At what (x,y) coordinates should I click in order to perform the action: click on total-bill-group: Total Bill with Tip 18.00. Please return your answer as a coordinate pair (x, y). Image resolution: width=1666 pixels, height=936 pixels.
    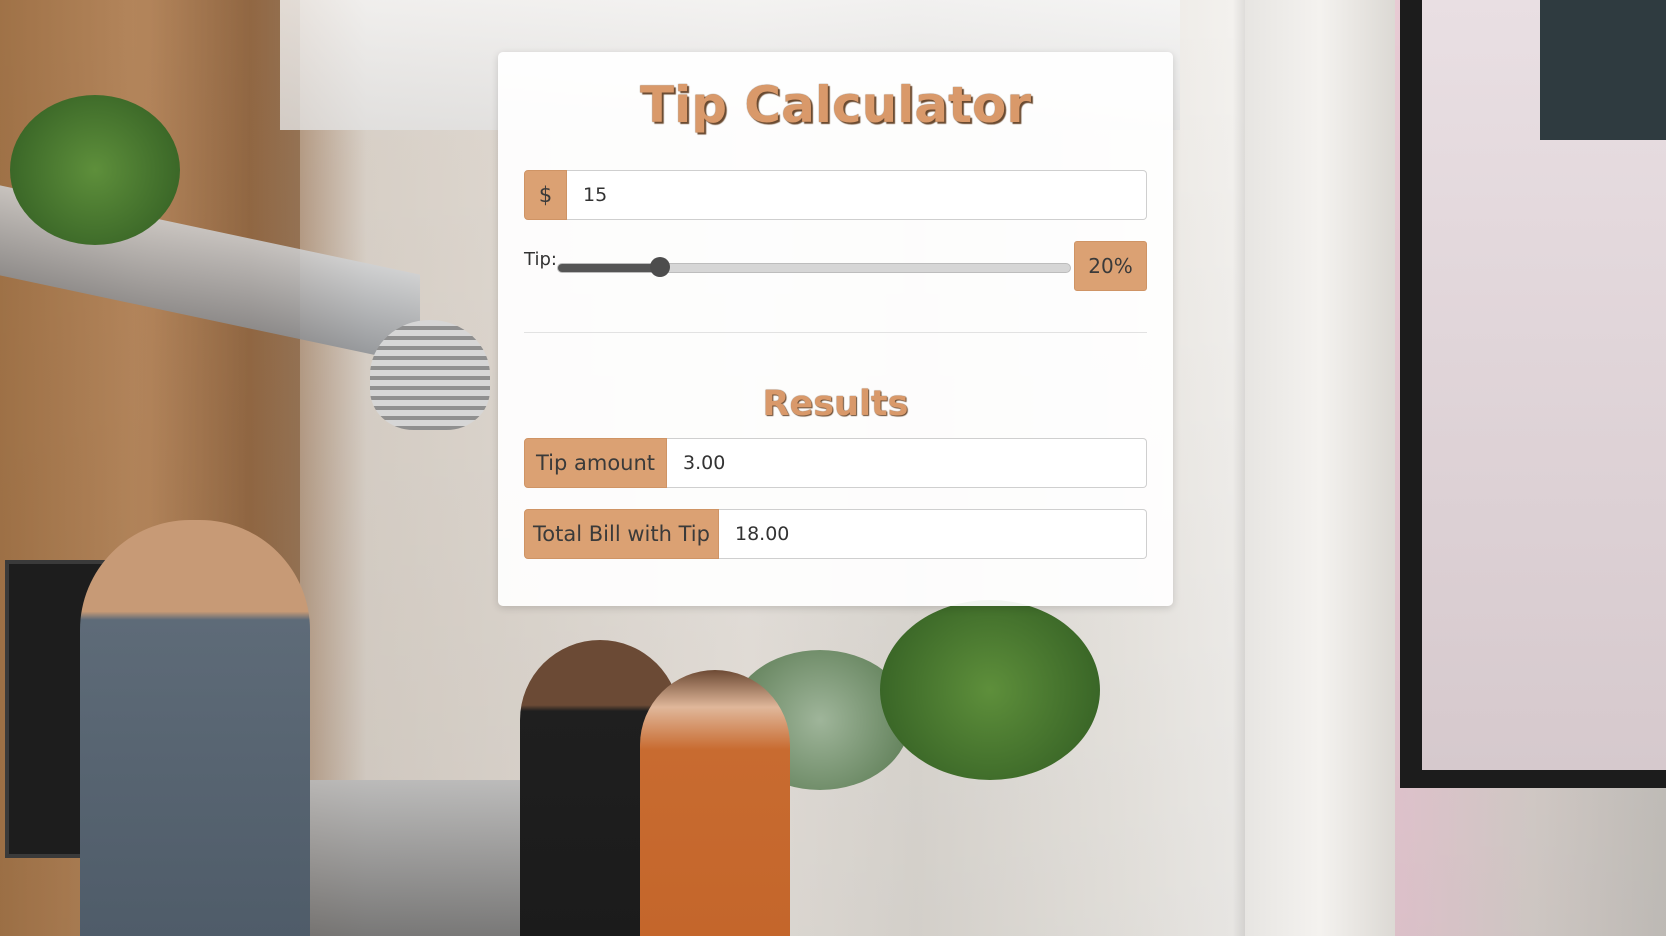
    Looking at the image, I should click on (835, 534).